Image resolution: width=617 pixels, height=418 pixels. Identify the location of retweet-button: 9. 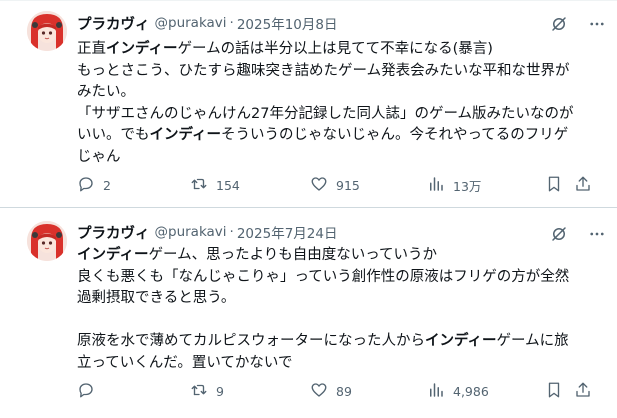
(207, 391).